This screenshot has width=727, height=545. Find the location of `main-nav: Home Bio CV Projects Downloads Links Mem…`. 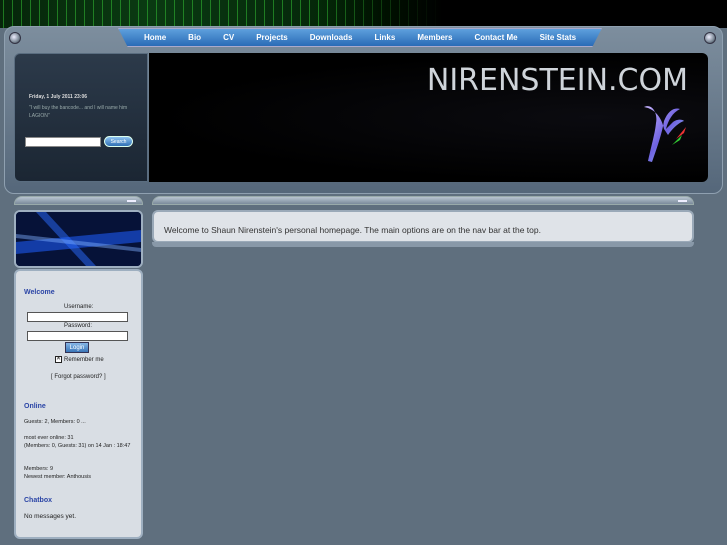

main-nav: Home Bio CV Projects Downloads Links Mem… is located at coordinates (360, 37).